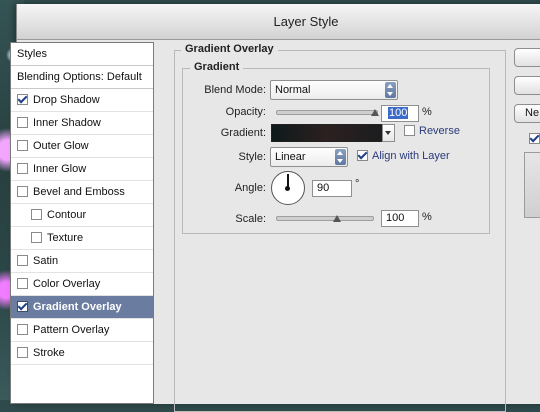 The width and height of the screenshot is (540, 412). I want to click on preview-checkbox, so click(534, 138).